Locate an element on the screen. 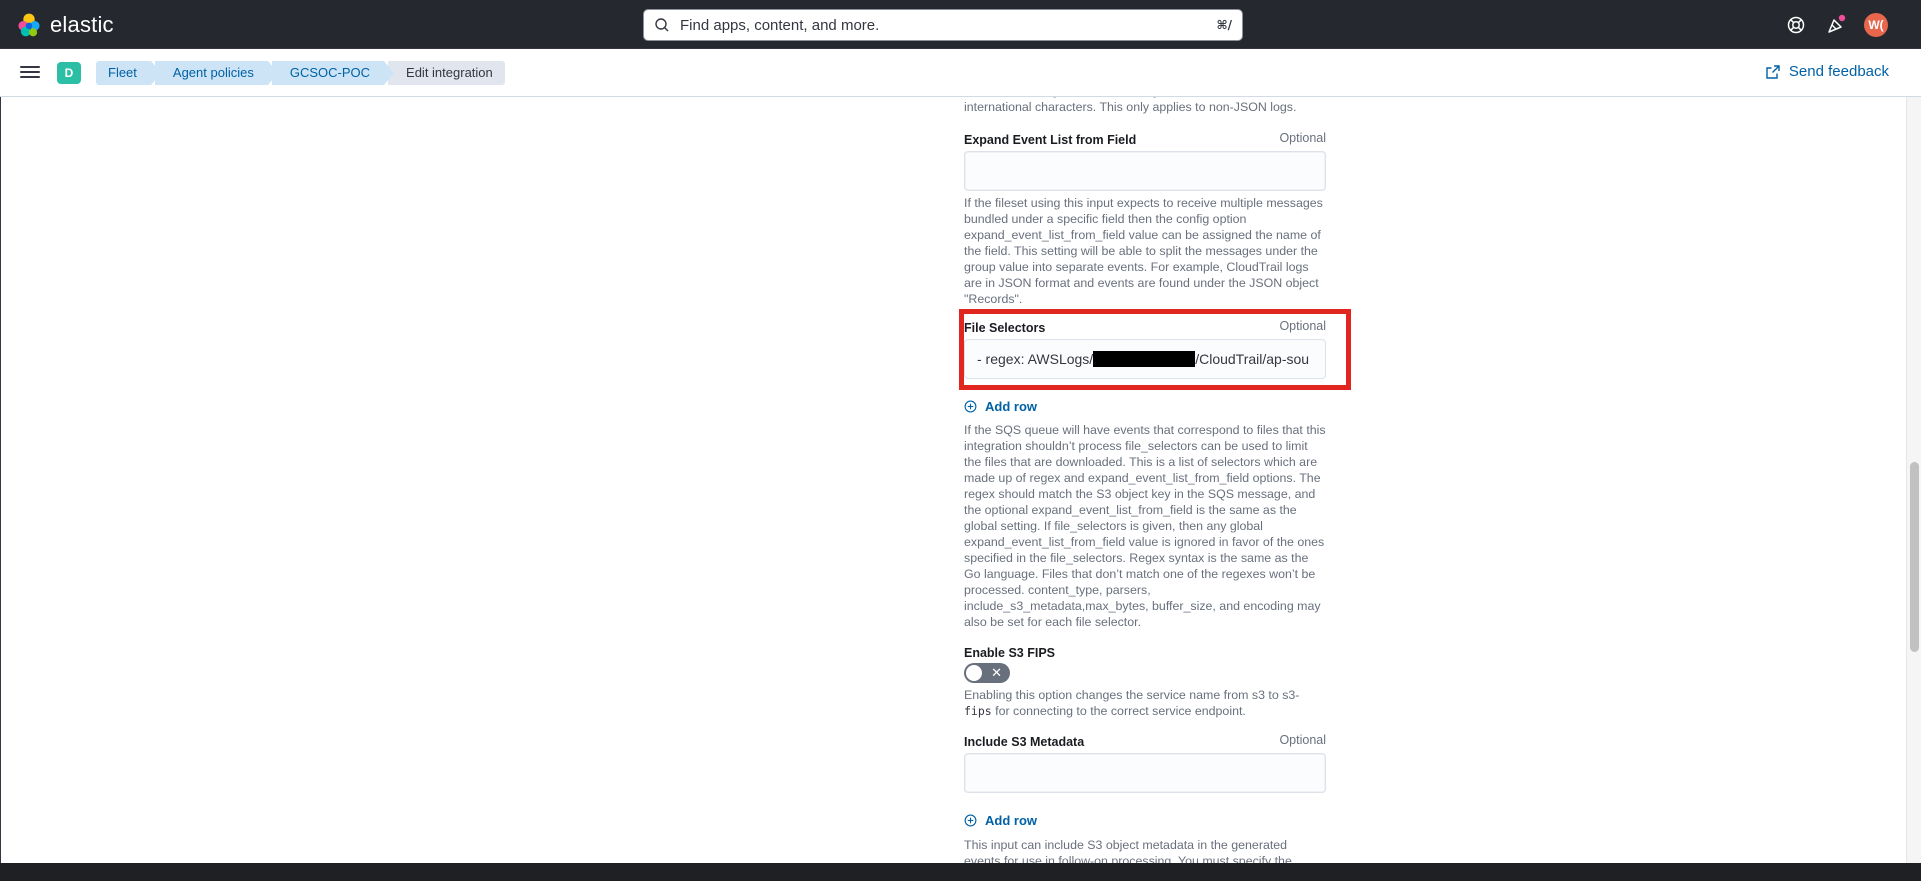 Image resolution: width=1921 pixels, height=881 pixels. global-search: ⌘/ is located at coordinates (943, 25).